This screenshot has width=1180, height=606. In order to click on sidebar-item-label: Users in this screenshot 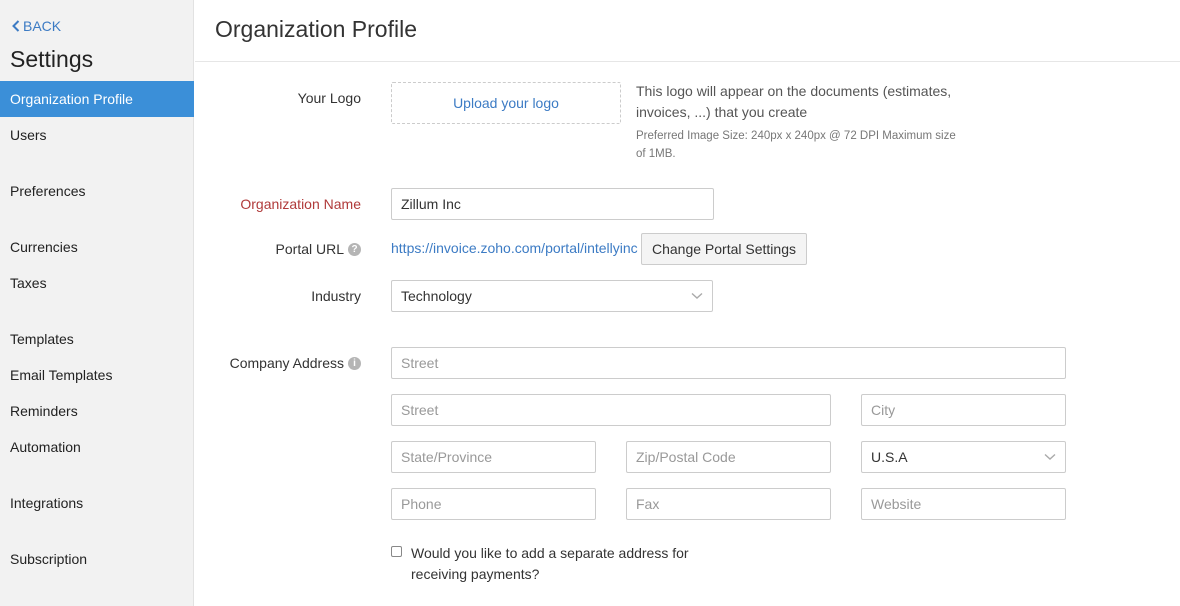, I will do `click(28, 135)`.